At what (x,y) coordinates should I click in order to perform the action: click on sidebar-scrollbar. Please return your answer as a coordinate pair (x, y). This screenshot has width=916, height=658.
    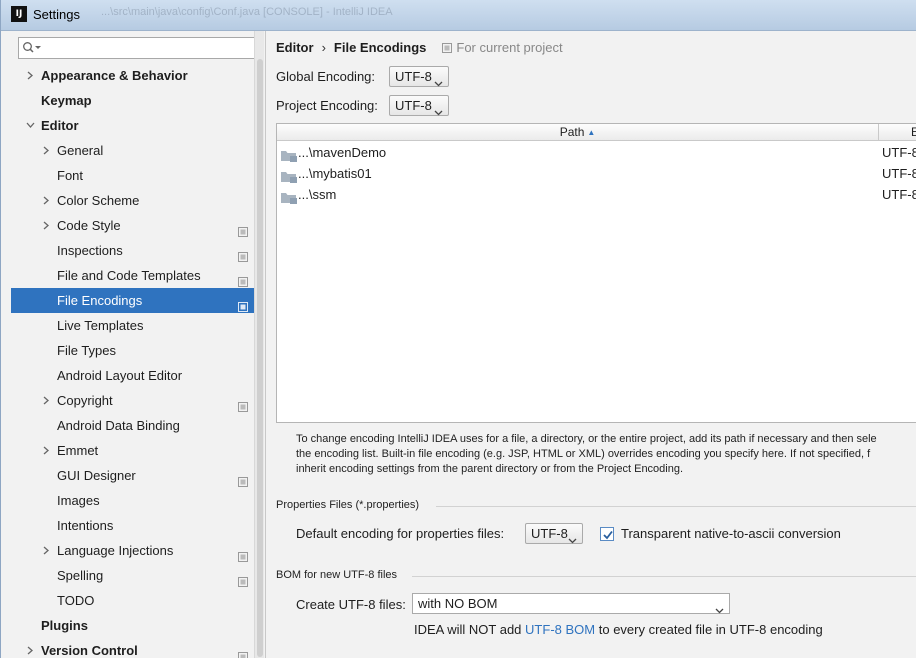
    Looking at the image, I should click on (259, 344).